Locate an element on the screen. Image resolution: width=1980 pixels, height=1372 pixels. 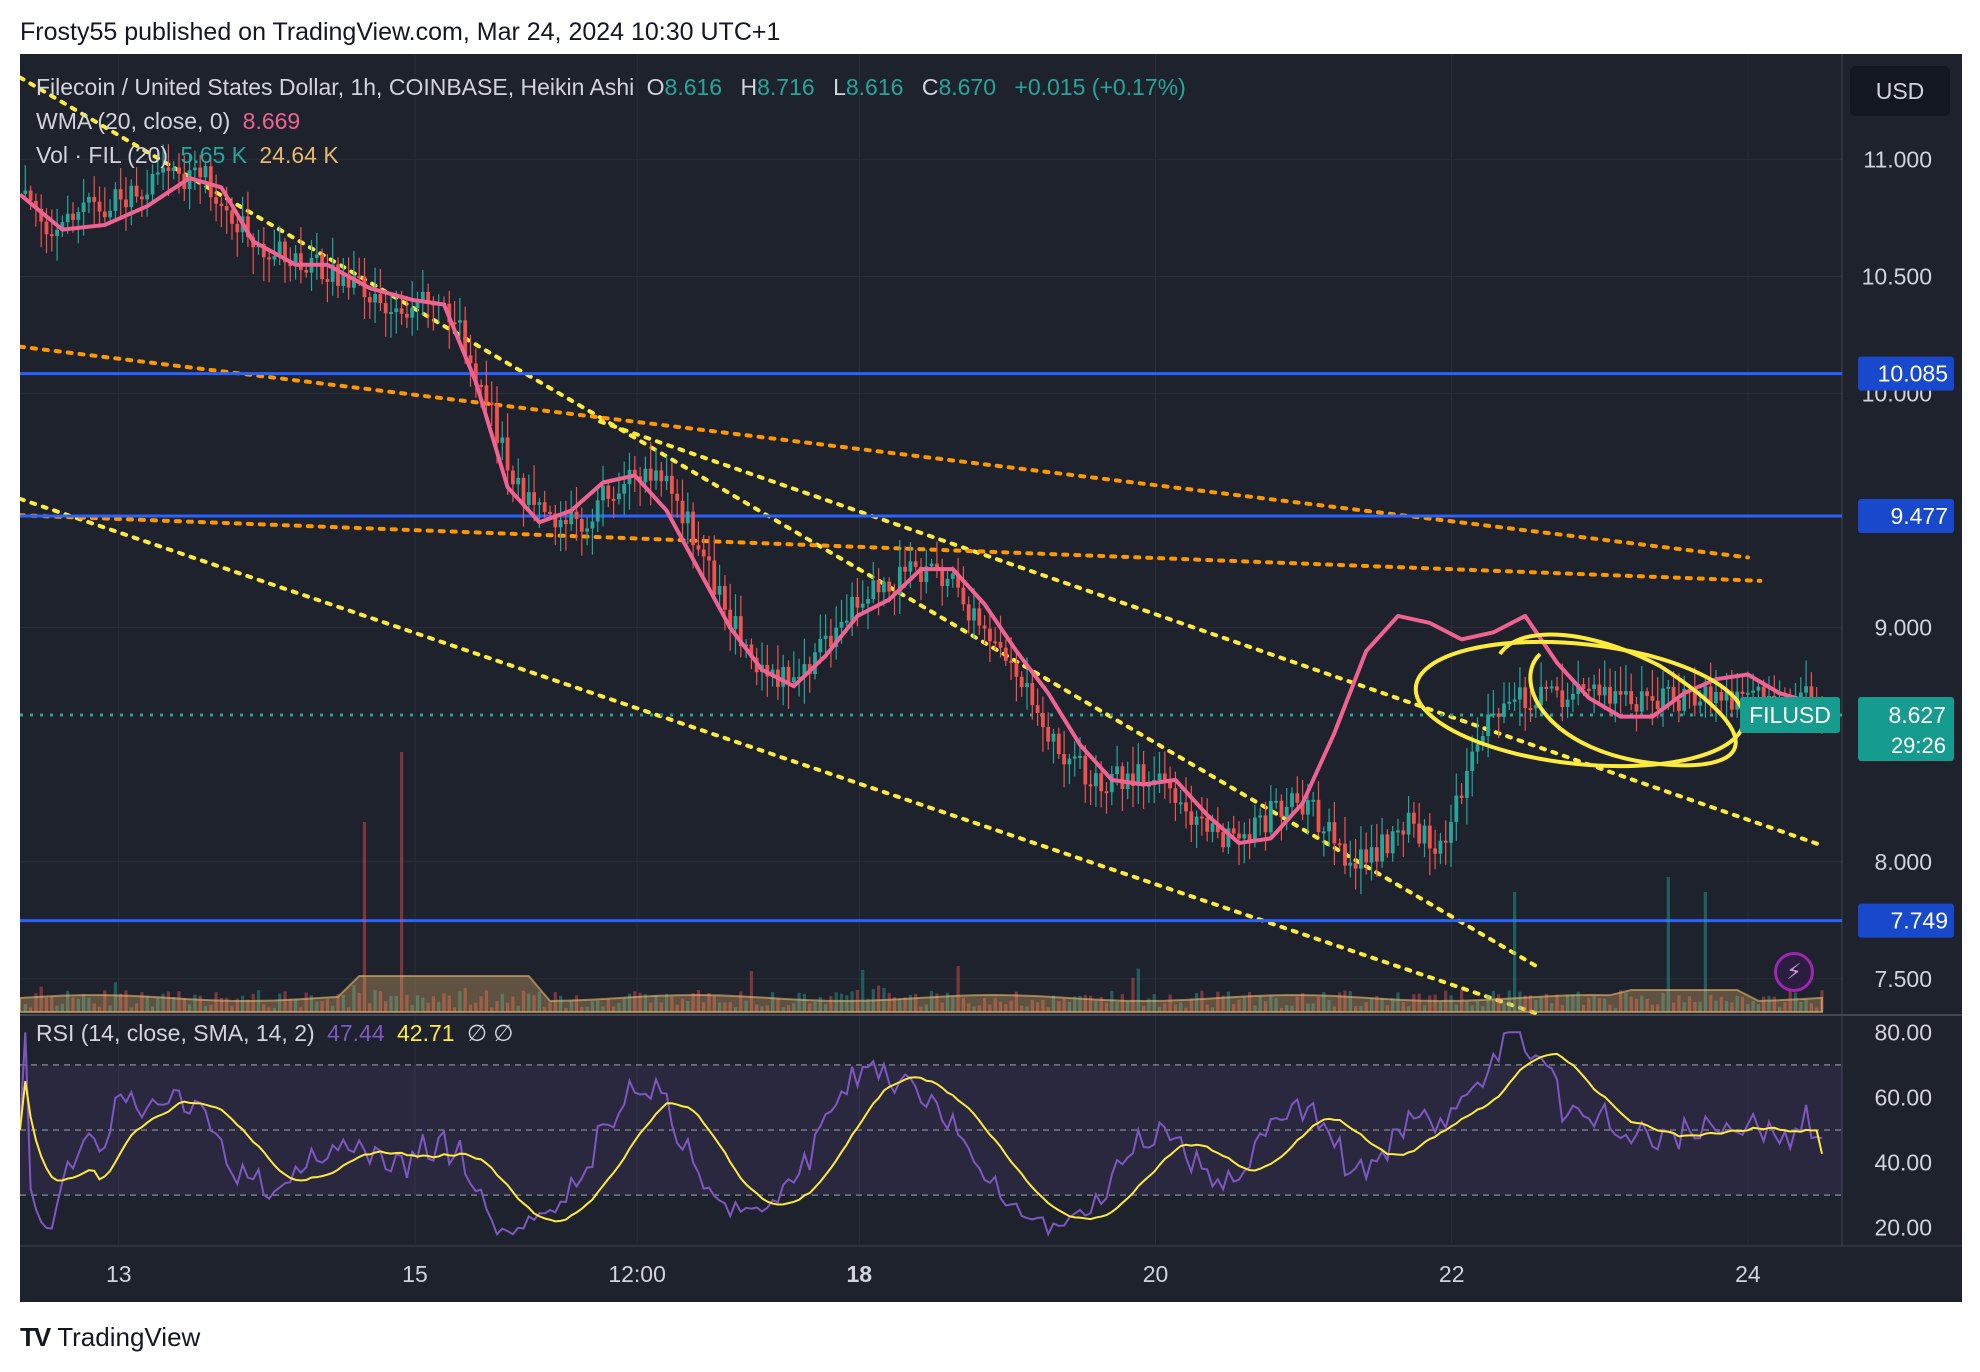
tradingview-name: TradingView is located at coordinates (129, 1337).